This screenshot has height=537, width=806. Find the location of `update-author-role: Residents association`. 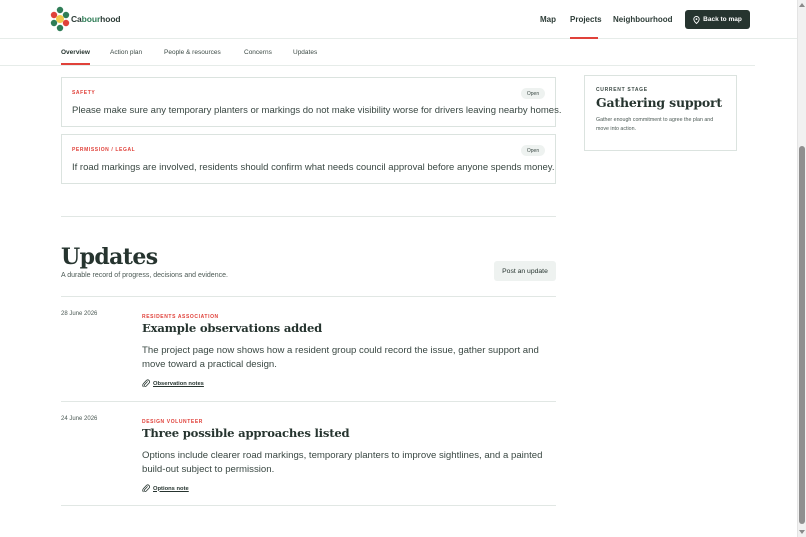

update-author-role: Residents association is located at coordinates (180, 317).